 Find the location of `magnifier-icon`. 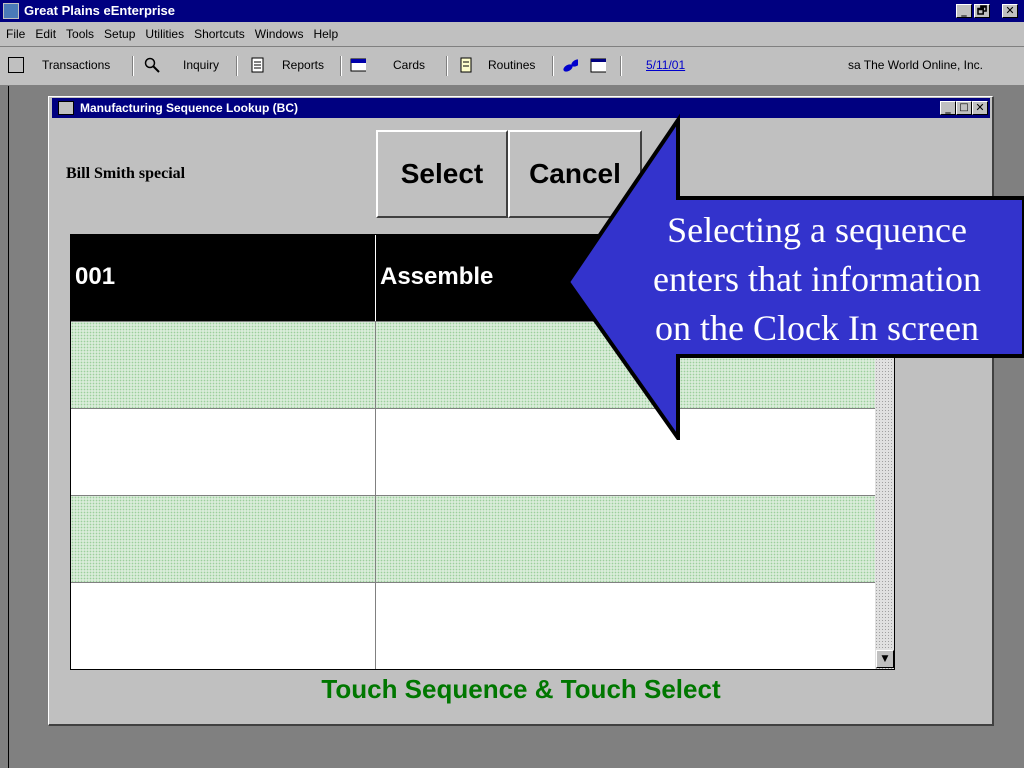

magnifier-icon is located at coordinates (152, 65).